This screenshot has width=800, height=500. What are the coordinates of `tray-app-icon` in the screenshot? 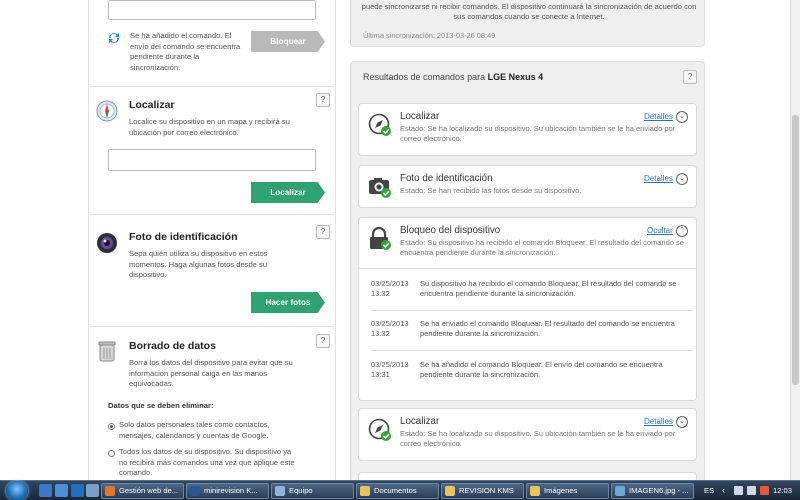 It's located at (764, 490).